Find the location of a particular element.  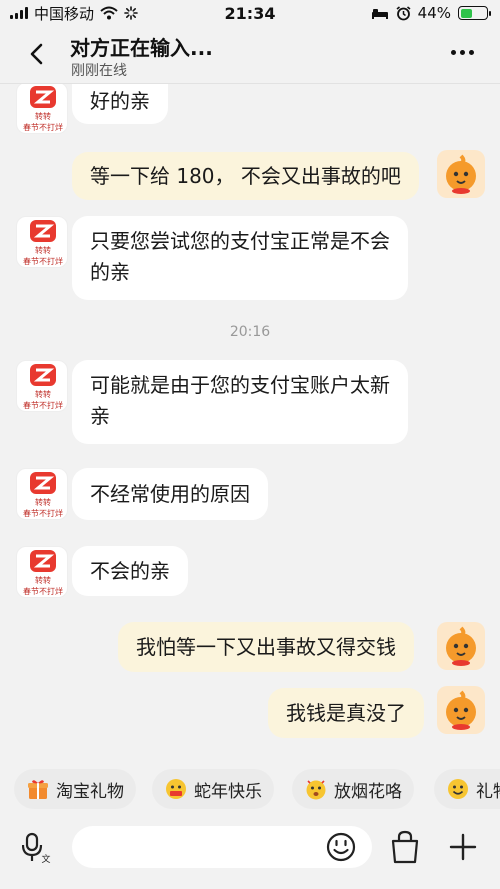

chip-taobao-gift: 淘宝礼物 is located at coordinates (75, 789).